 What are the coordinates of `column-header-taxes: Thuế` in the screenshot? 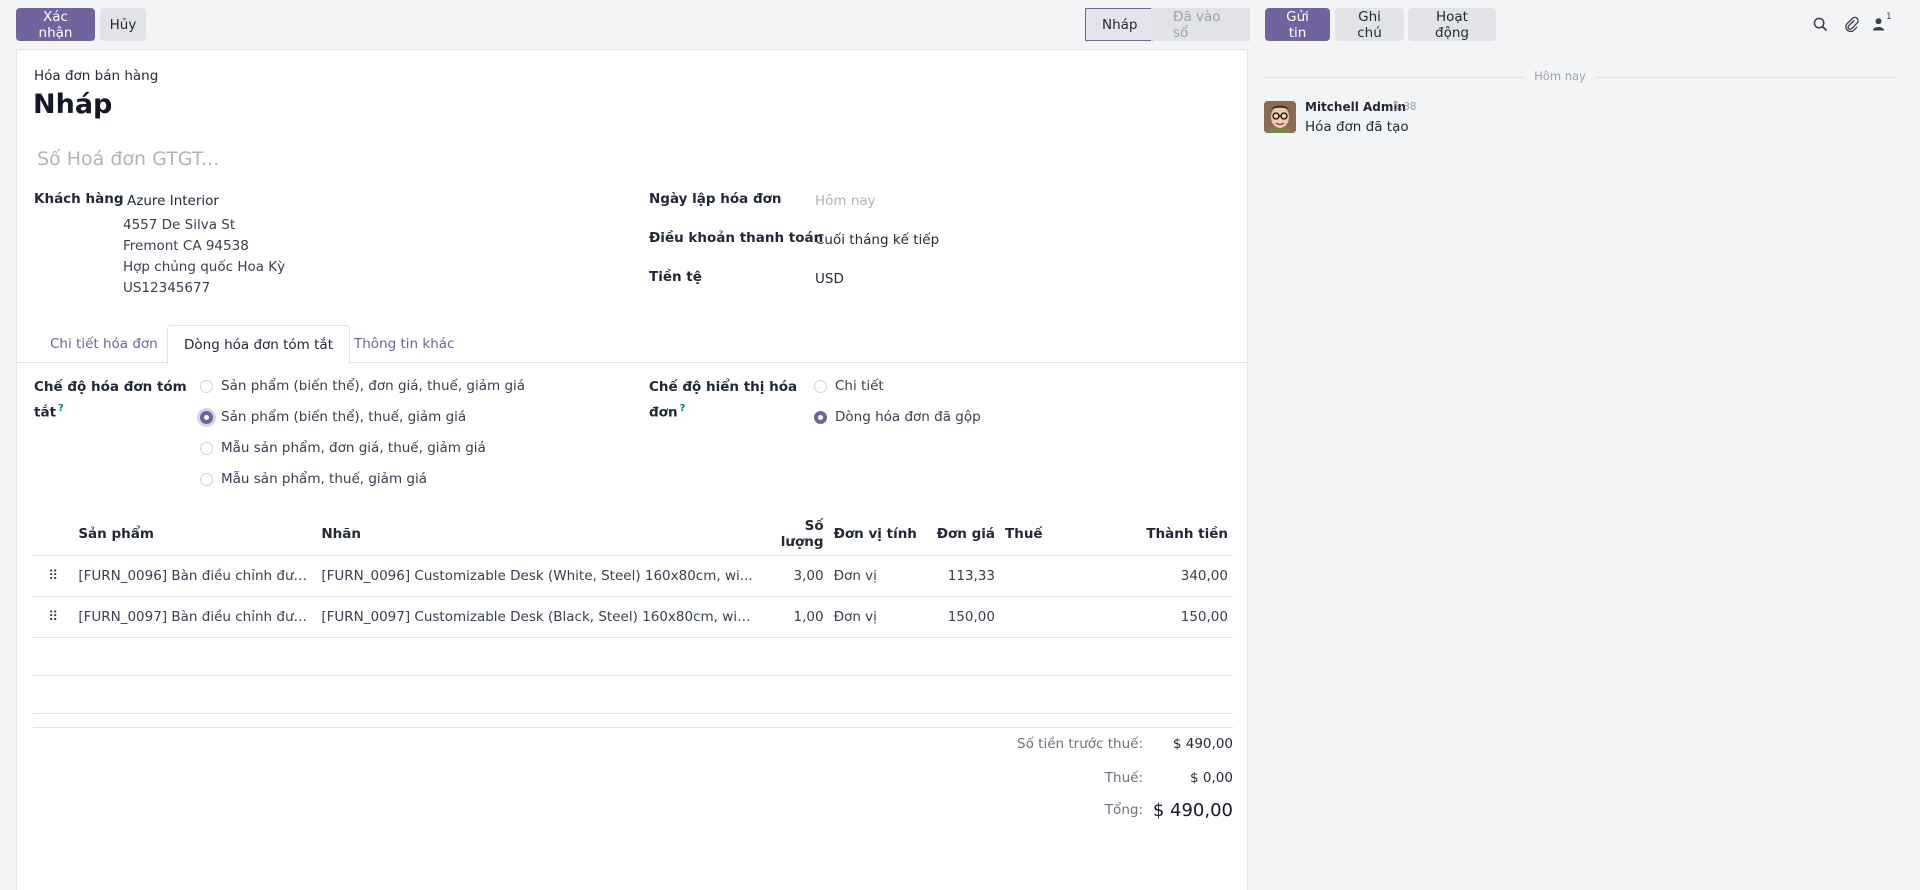 It's located at (1040, 534).